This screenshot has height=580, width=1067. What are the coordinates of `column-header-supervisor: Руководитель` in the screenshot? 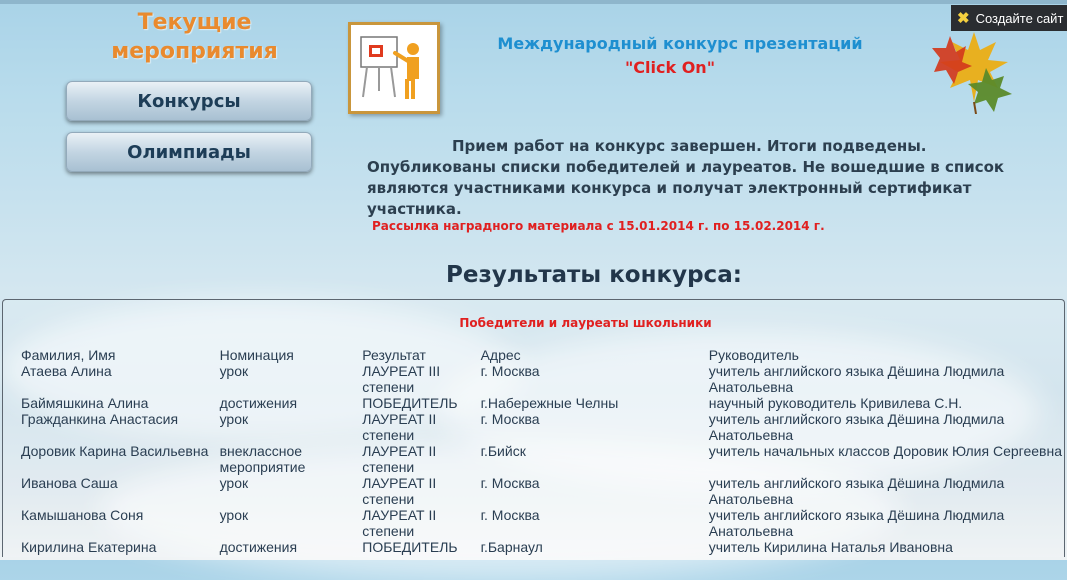 It's located at (753, 355).